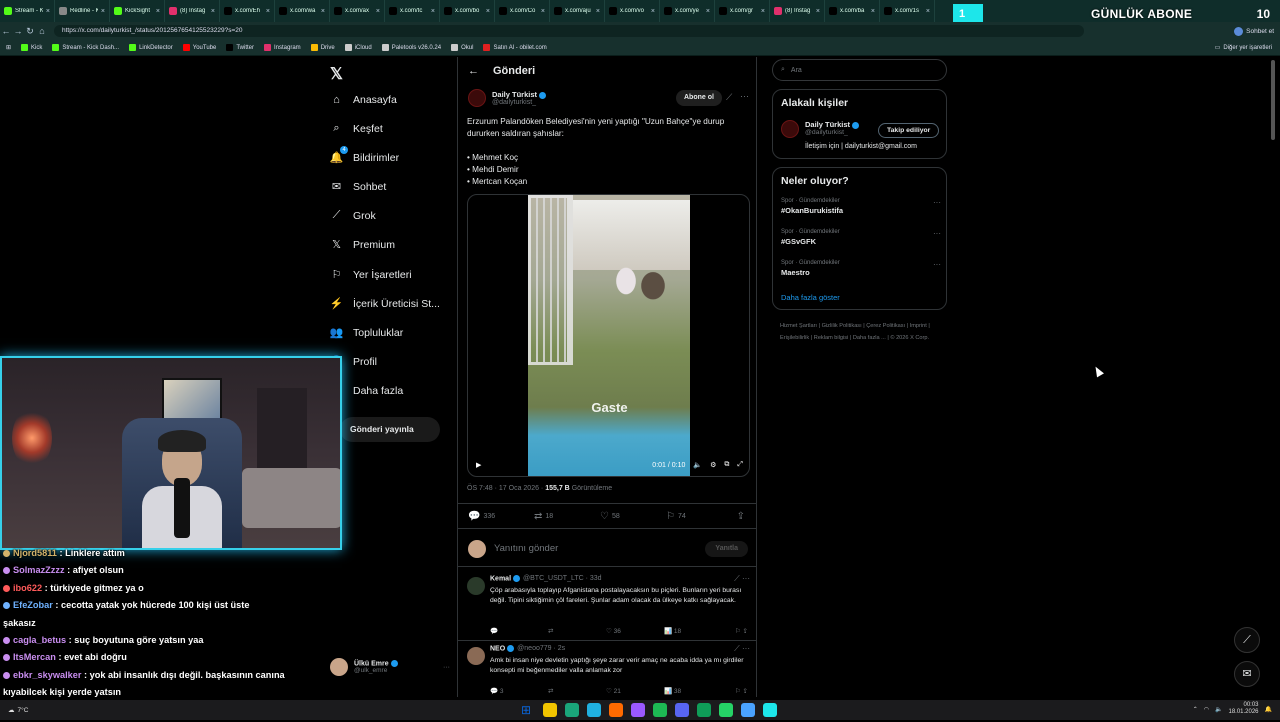 This screenshot has height=722, width=1280. I want to click on retweet-action: ⇄ 18, so click(567, 516).